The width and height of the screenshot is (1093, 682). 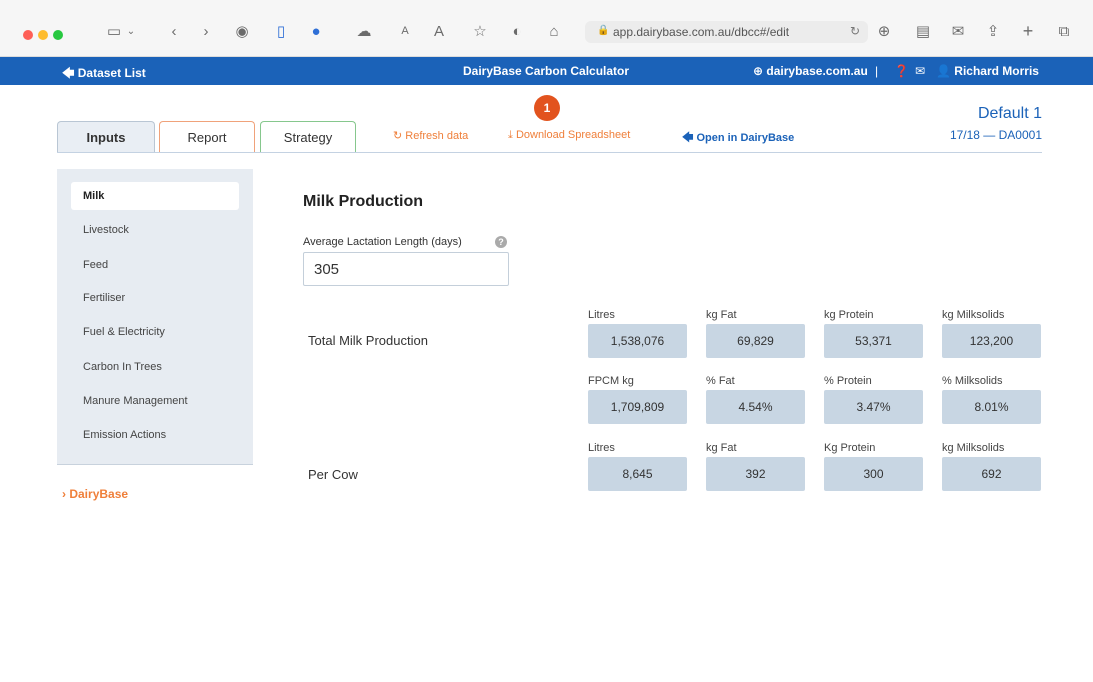 I want to click on total-milk-production-label: Total Milk Production, so click(x=368, y=340).